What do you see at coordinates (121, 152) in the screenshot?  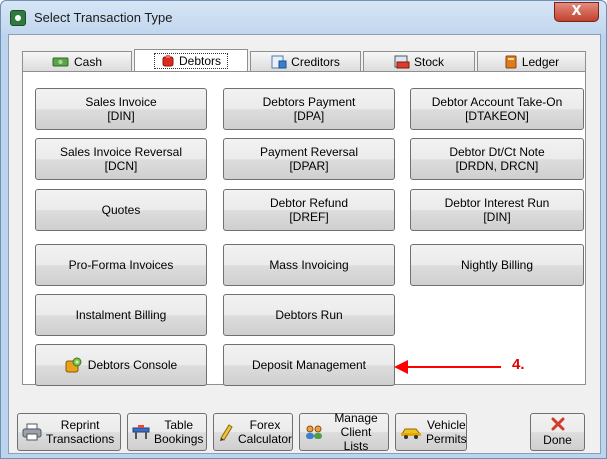 I see `button-label: Sales Invoice Reversal` at bounding box center [121, 152].